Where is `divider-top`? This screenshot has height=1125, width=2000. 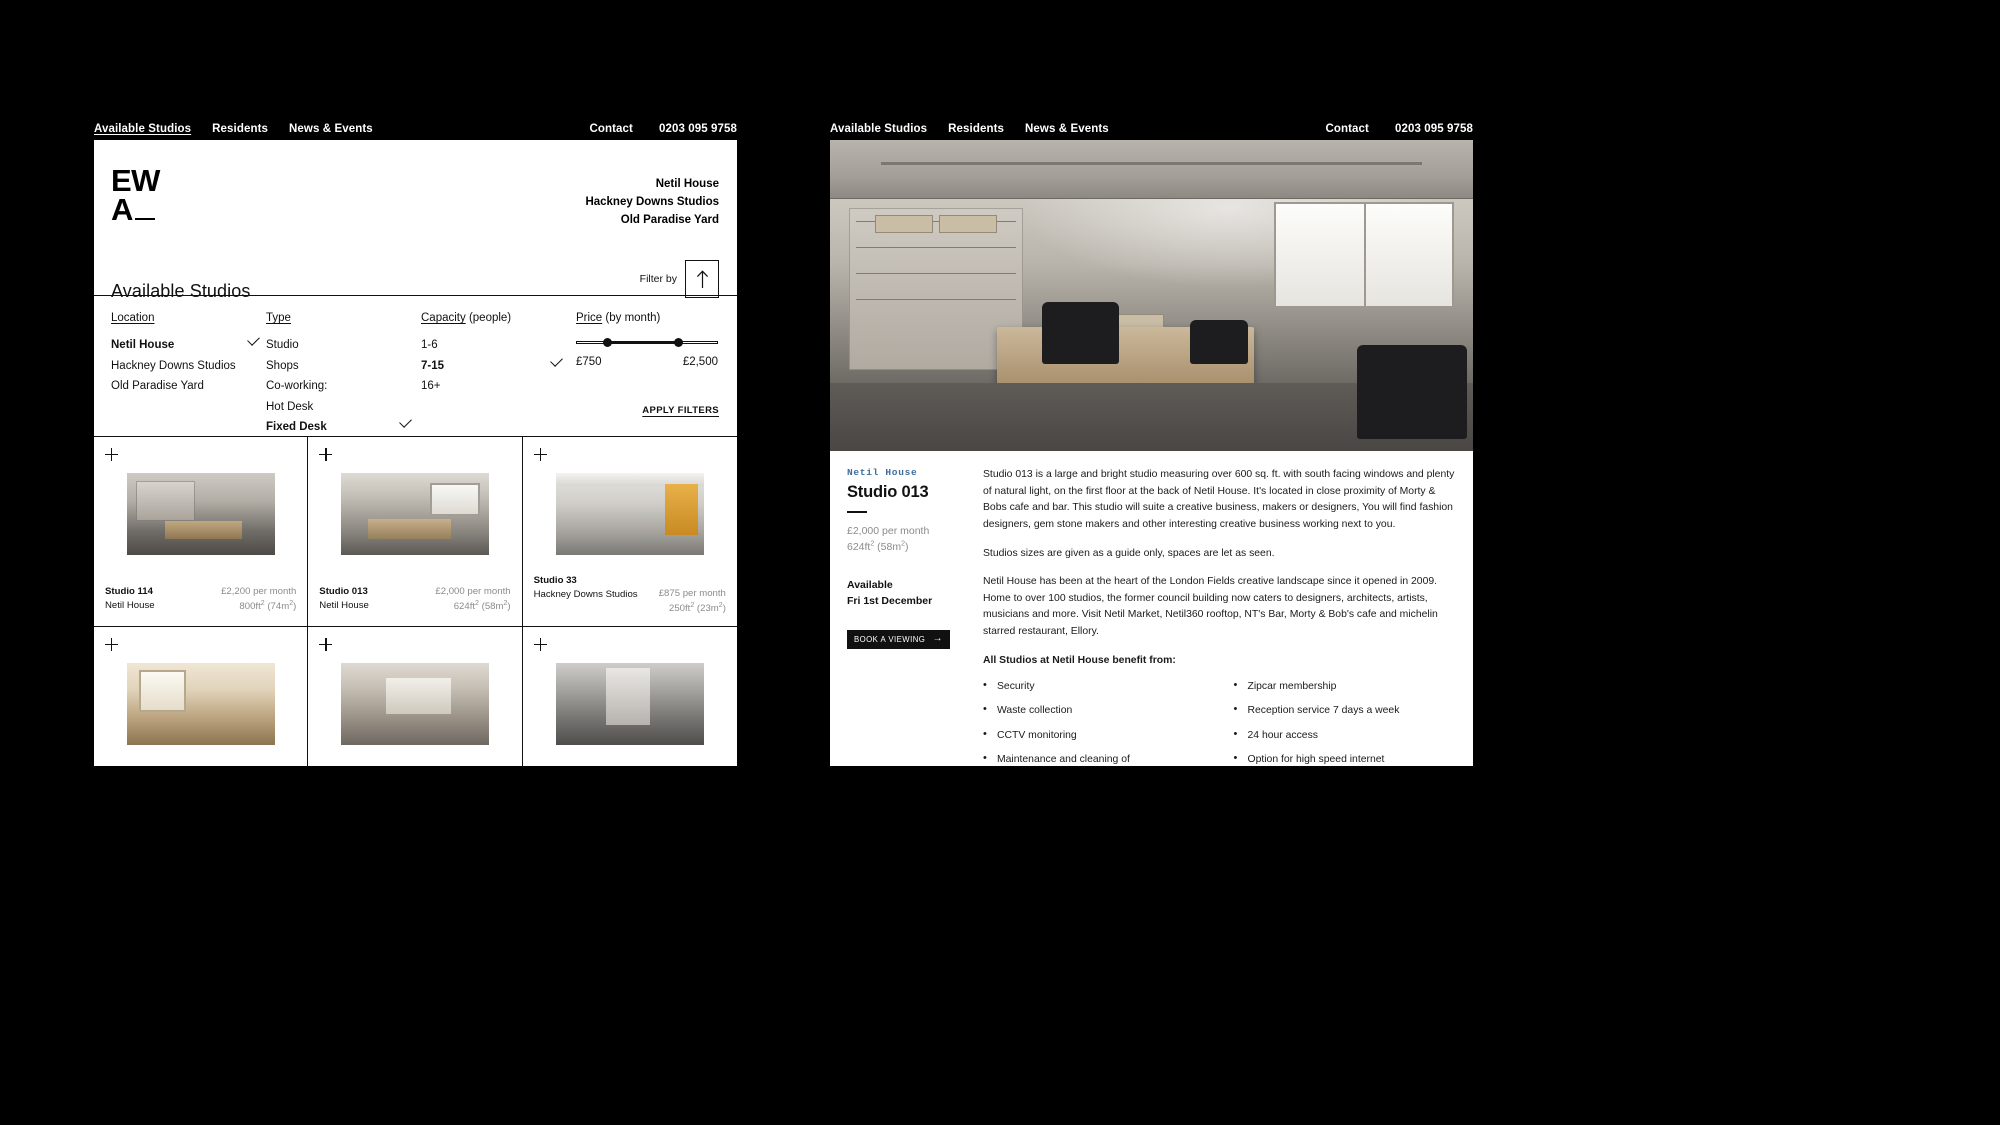
divider-top is located at coordinates (415, 295).